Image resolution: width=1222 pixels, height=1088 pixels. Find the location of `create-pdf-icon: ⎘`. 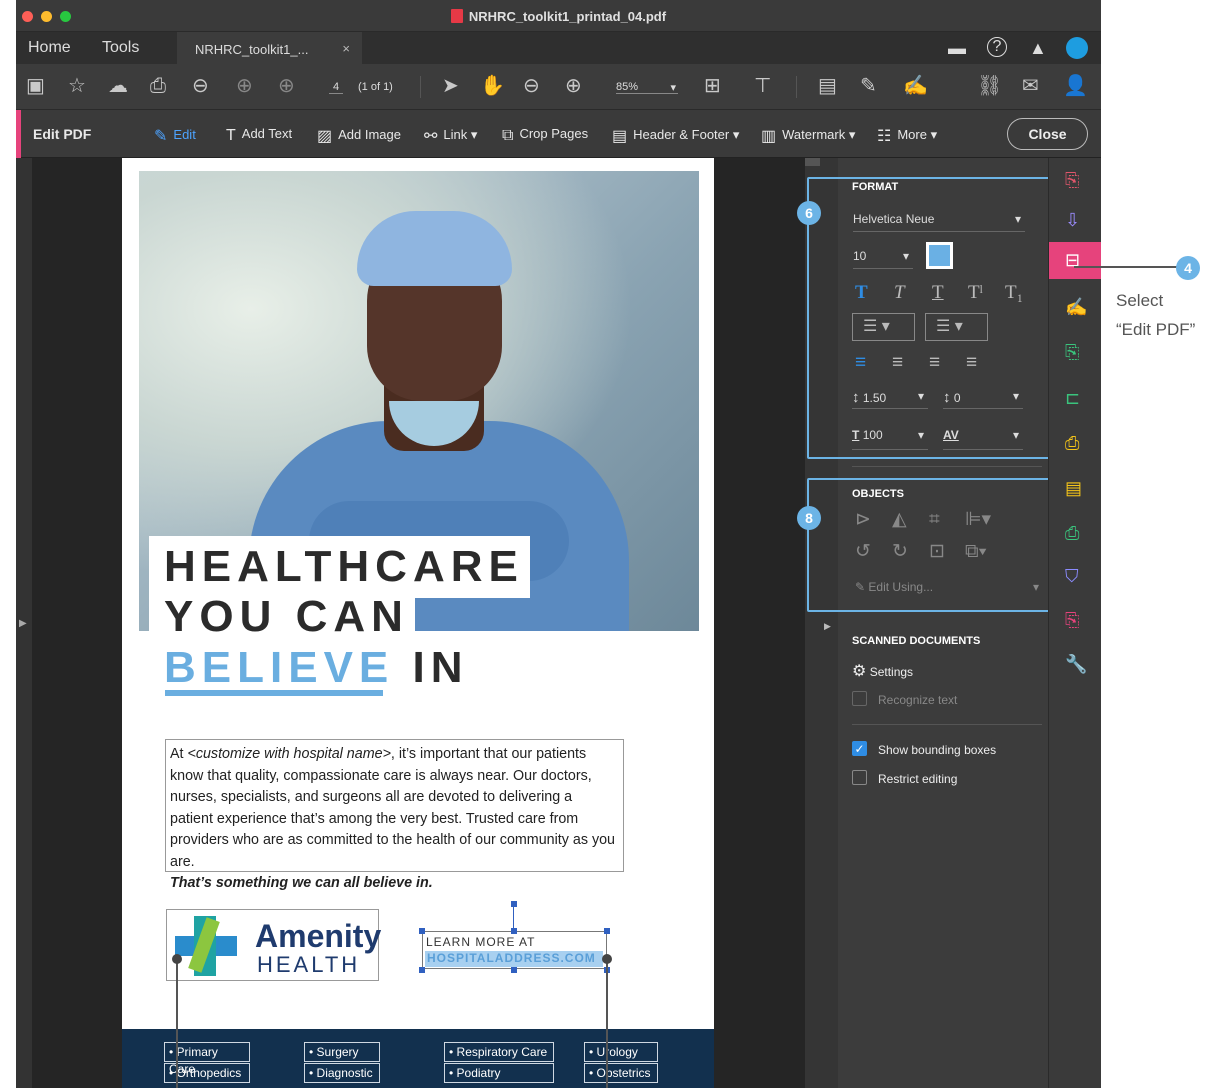

create-pdf-icon: ⎘ is located at coordinates (1072, 180).